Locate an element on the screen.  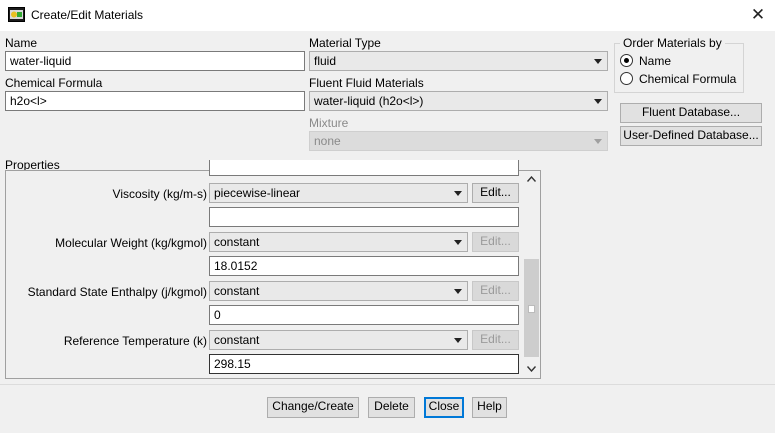
mixture-value: none is located at coordinates (327, 141).